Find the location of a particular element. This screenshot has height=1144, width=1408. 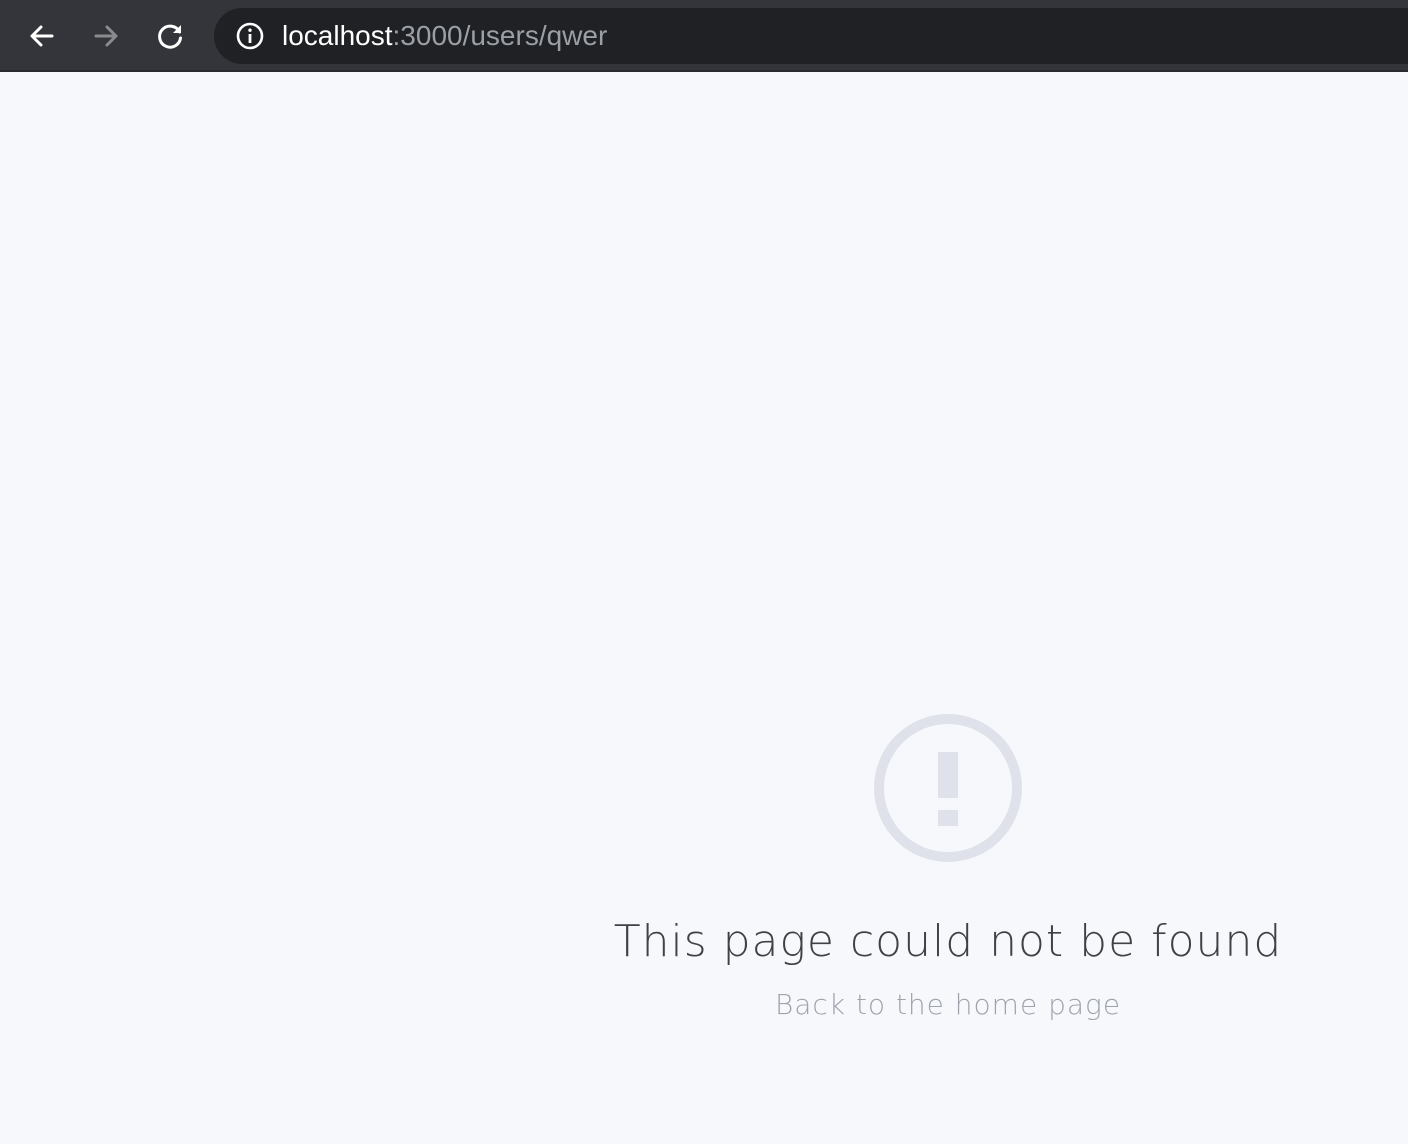

forward-button is located at coordinates (106, 36).